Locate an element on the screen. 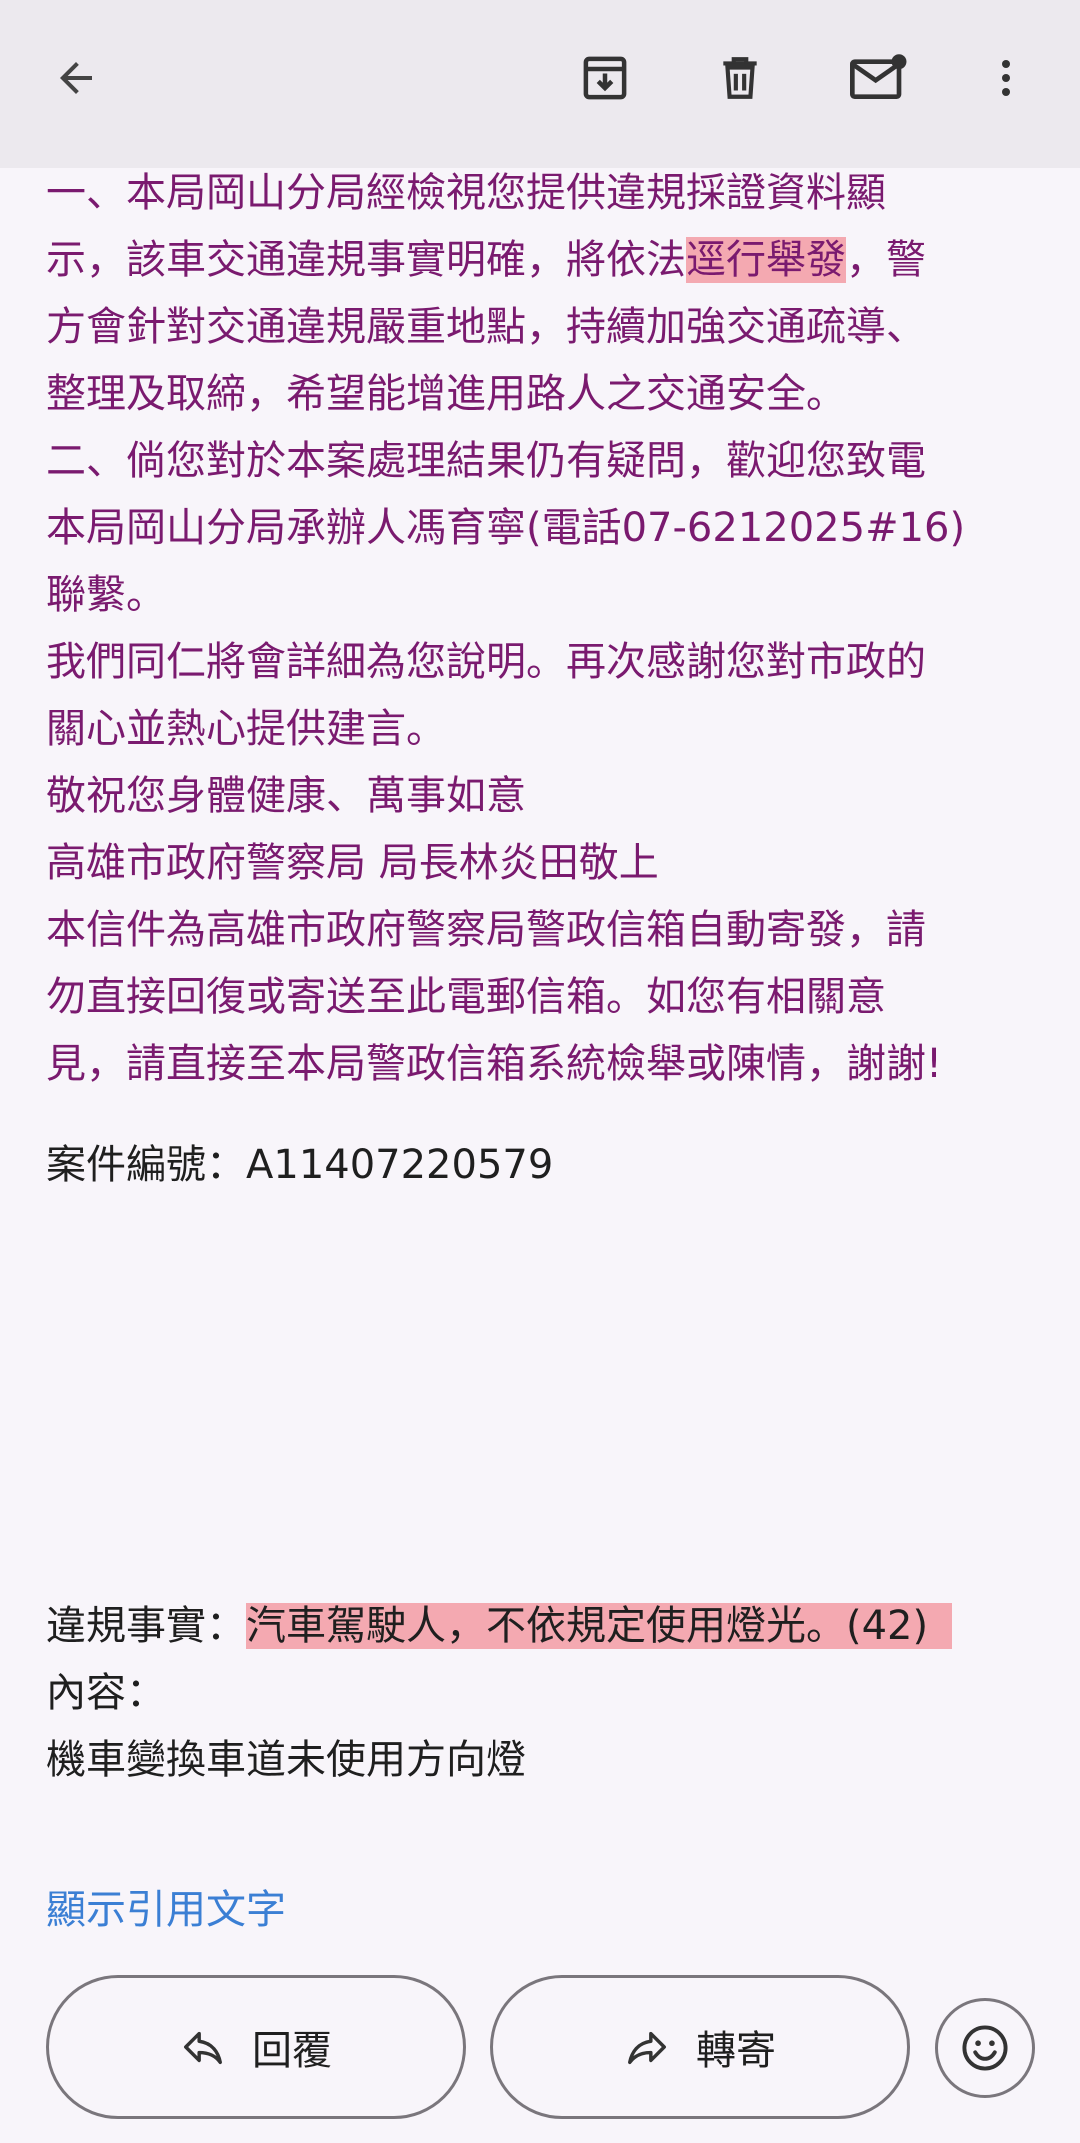 This screenshot has width=1080, height=2143. content-value: 機車變換車道未使用方向燈 is located at coordinates (286, 1760).